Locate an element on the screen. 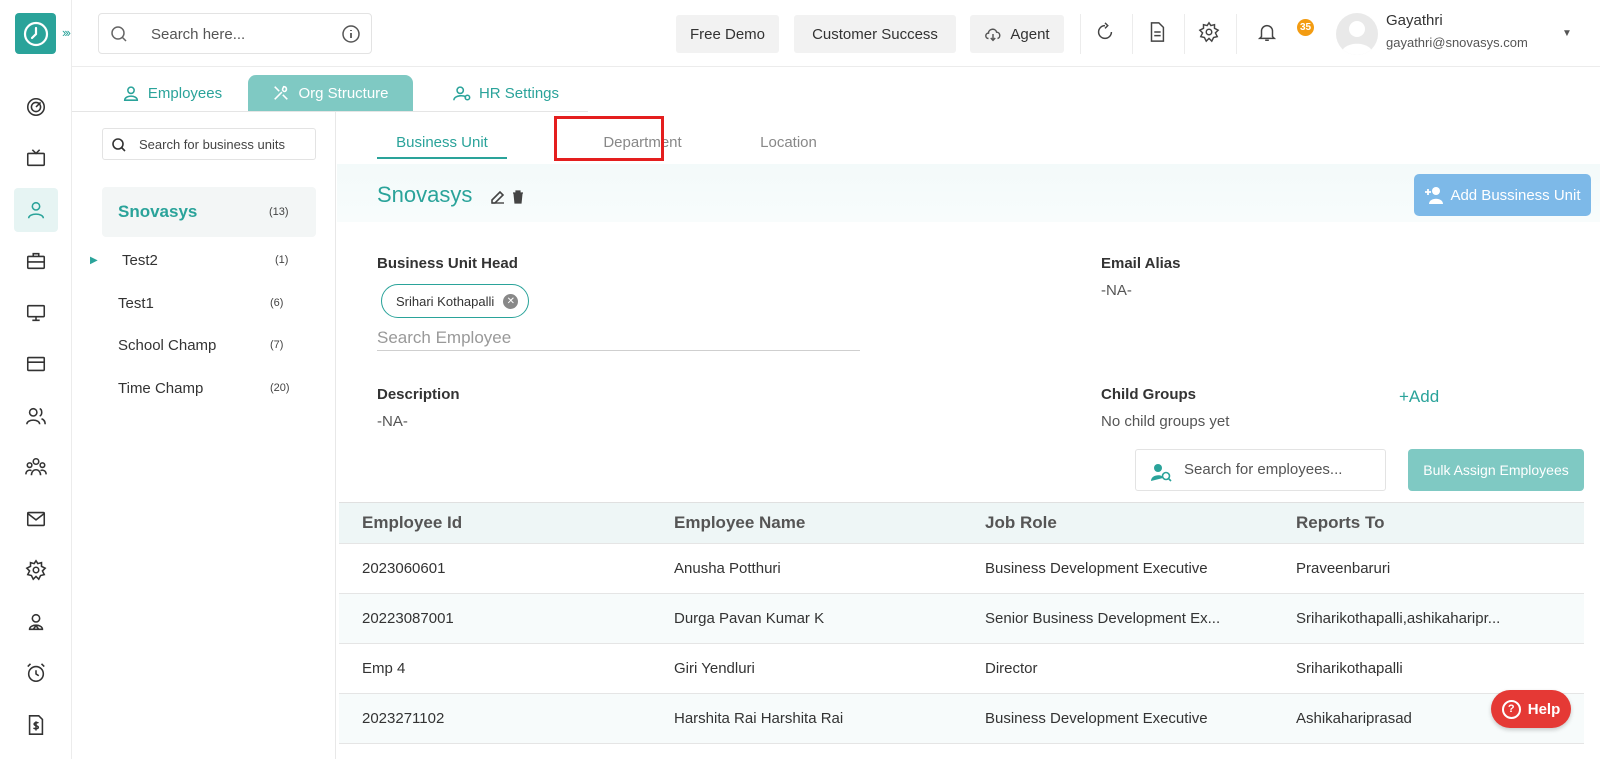  credit-card-icon is located at coordinates (36, 364).